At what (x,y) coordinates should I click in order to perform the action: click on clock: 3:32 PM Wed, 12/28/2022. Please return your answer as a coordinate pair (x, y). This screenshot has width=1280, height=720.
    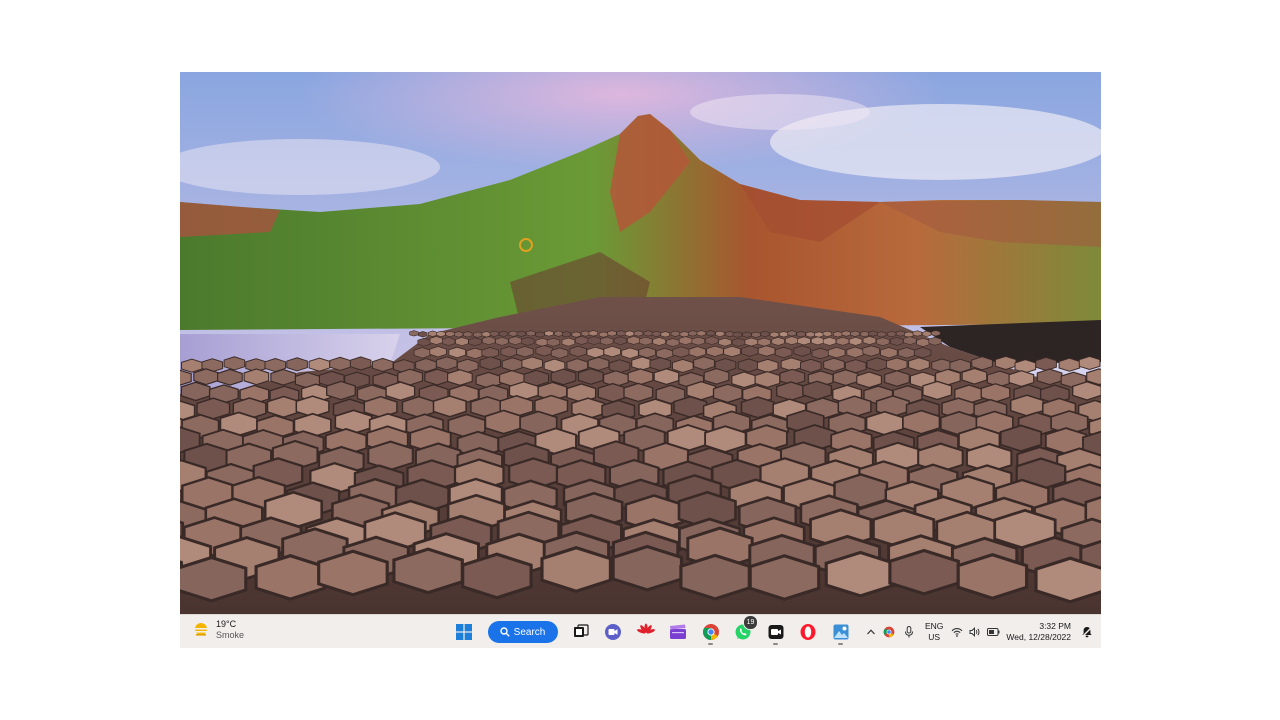
    Looking at the image, I should click on (1038, 632).